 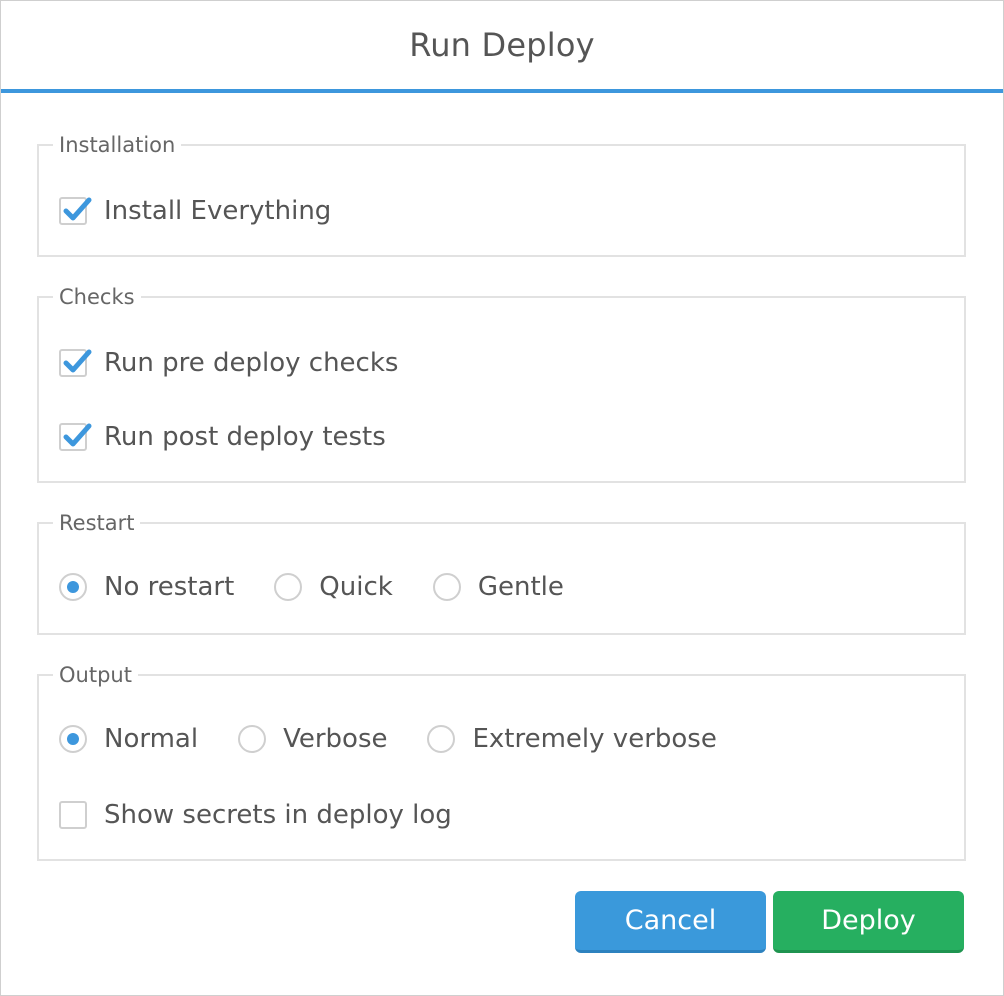 I want to click on install-everything-checkbox: Install Everything, so click(x=195, y=211).